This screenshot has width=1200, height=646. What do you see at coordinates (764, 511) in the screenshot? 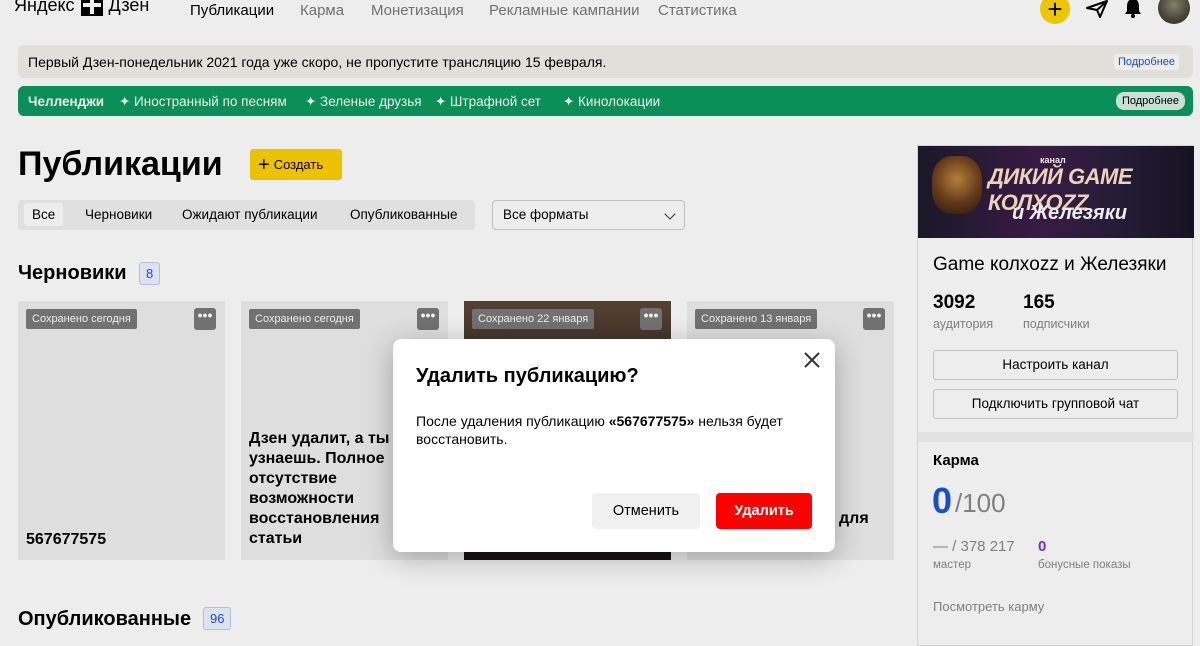
I see `delete-button: Удалить` at bounding box center [764, 511].